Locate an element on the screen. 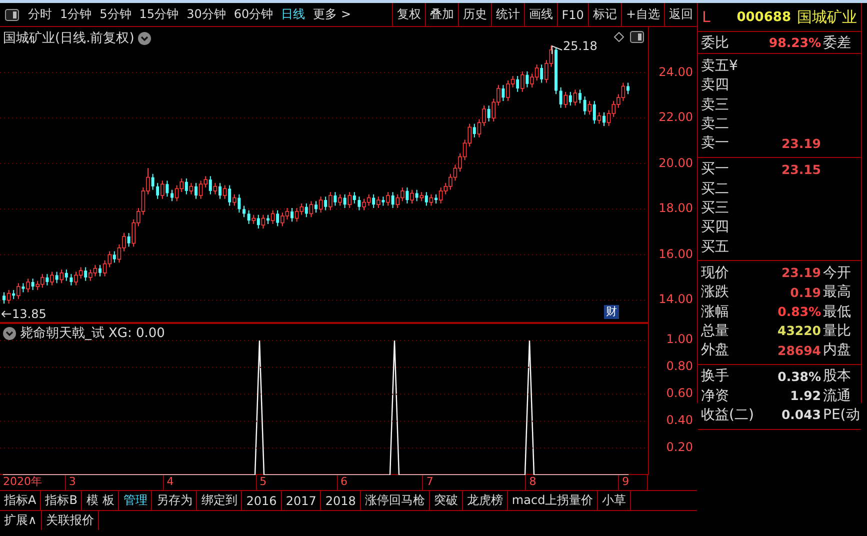 The width and height of the screenshot is (867, 536). quote-label: 涨跌 is located at coordinates (715, 292).